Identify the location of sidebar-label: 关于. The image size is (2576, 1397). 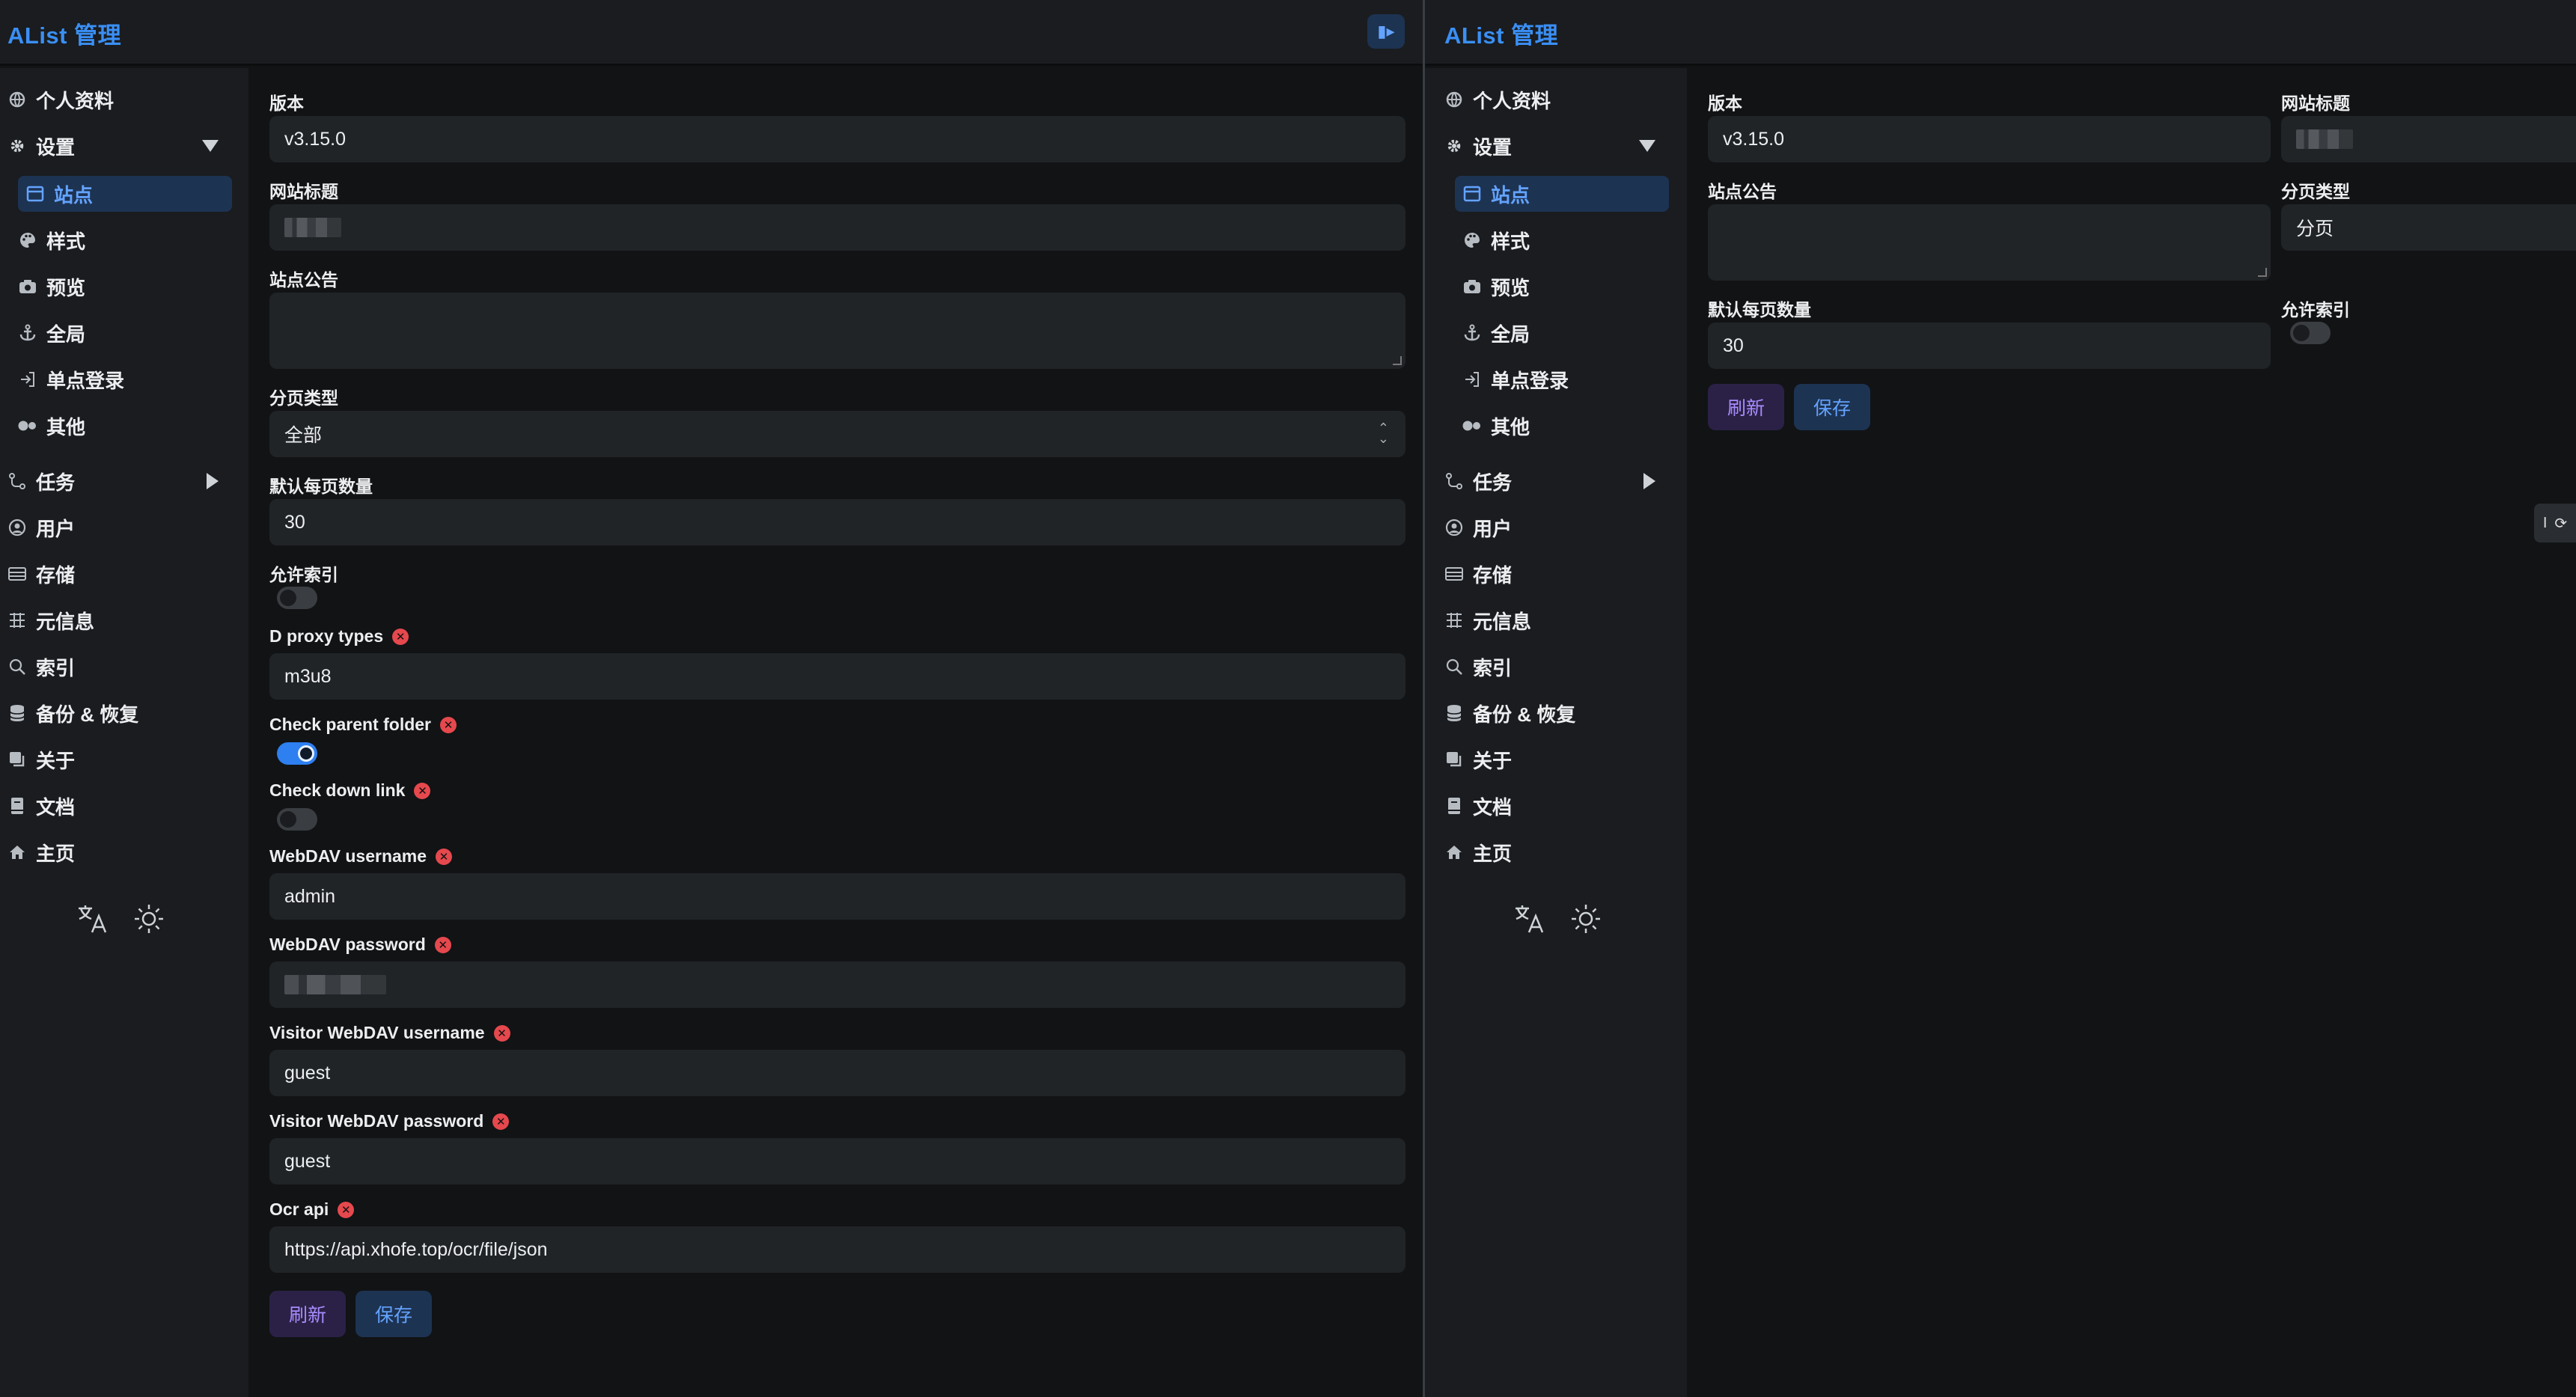
(56, 760).